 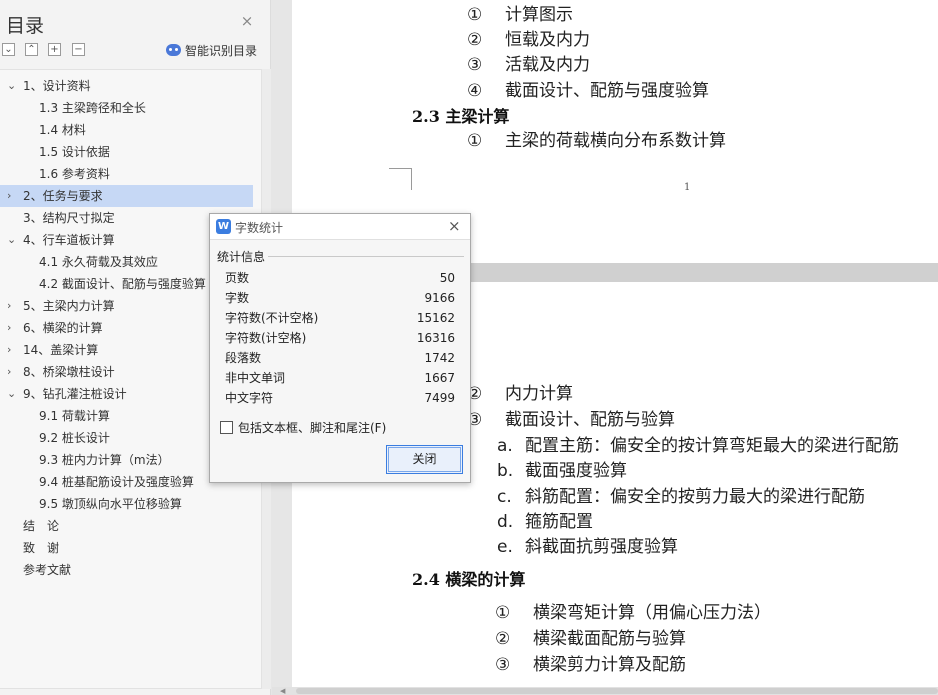 What do you see at coordinates (41, 548) in the screenshot?
I see `toc-item-label: 致 谢` at bounding box center [41, 548].